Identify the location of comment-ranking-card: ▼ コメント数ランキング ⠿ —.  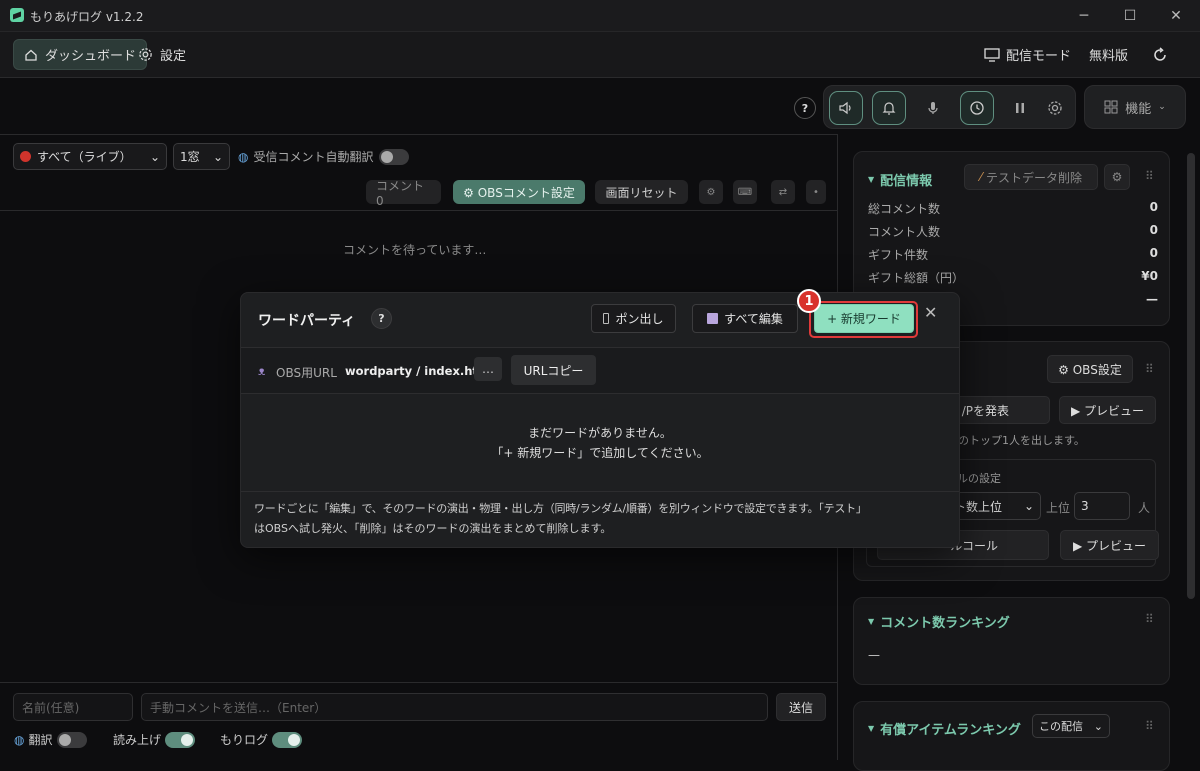
(1011, 641).